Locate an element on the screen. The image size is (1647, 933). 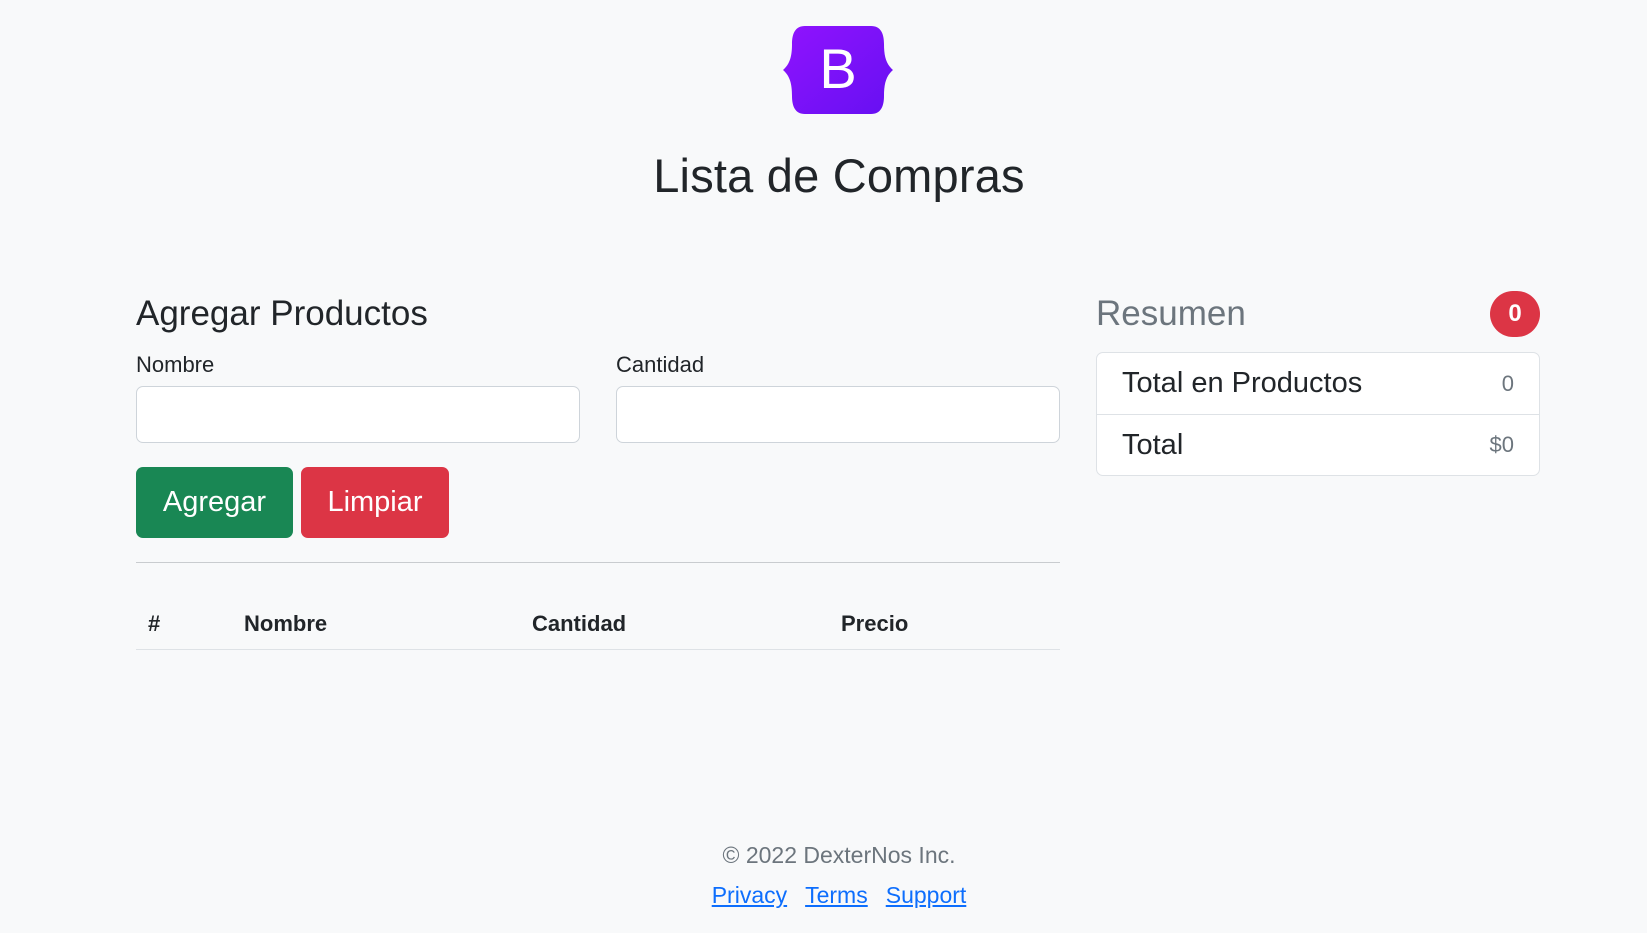
footer-link-privacy: Privacy is located at coordinates (749, 895).